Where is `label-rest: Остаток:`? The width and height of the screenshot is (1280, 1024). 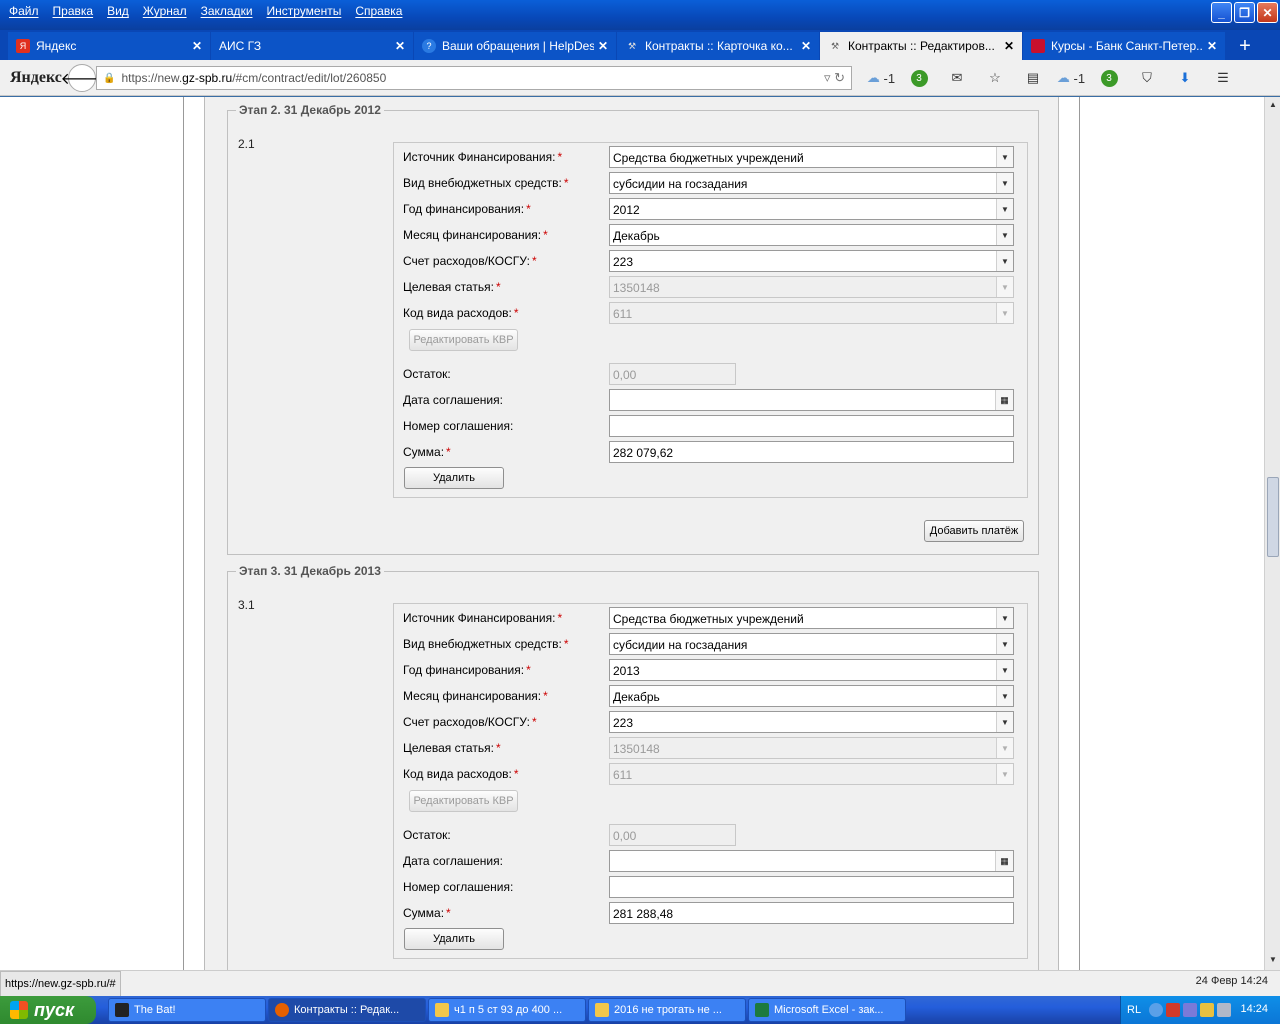 label-rest: Остаток: is located at coordinates (427, 374).